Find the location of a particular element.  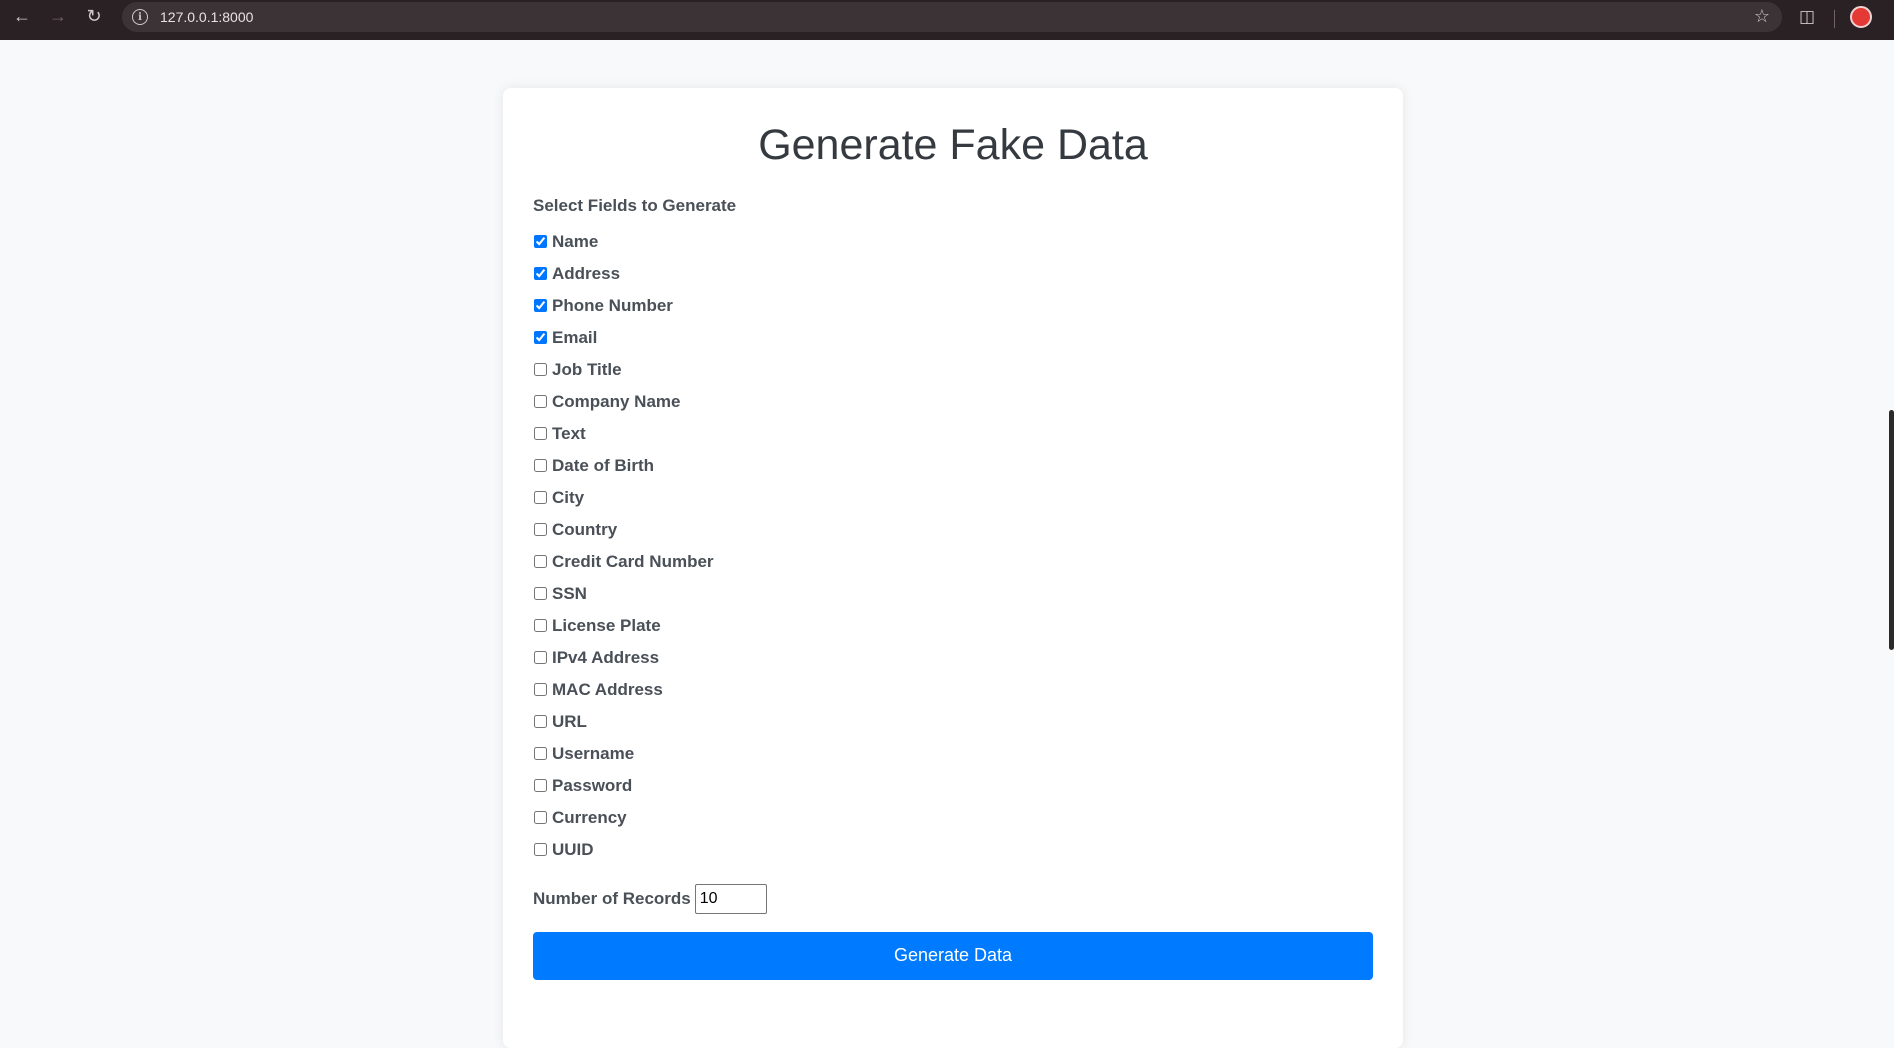

browser-toolbar: ← → ↻ i 127.0.0.1:8000 ☆ ◫ is located at coordinates (947, 20).